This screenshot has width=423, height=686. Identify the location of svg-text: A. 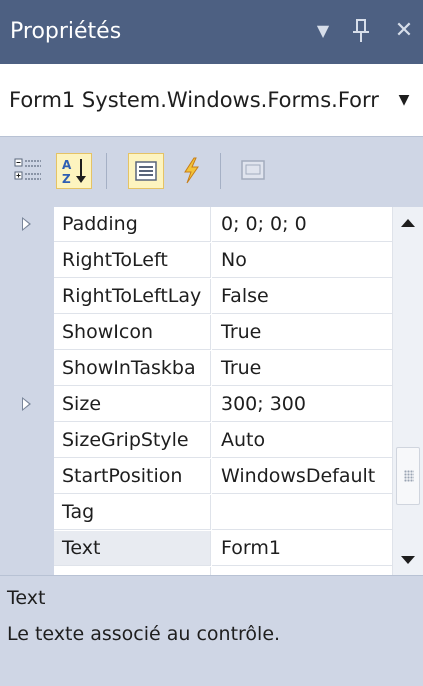
(67, 165).